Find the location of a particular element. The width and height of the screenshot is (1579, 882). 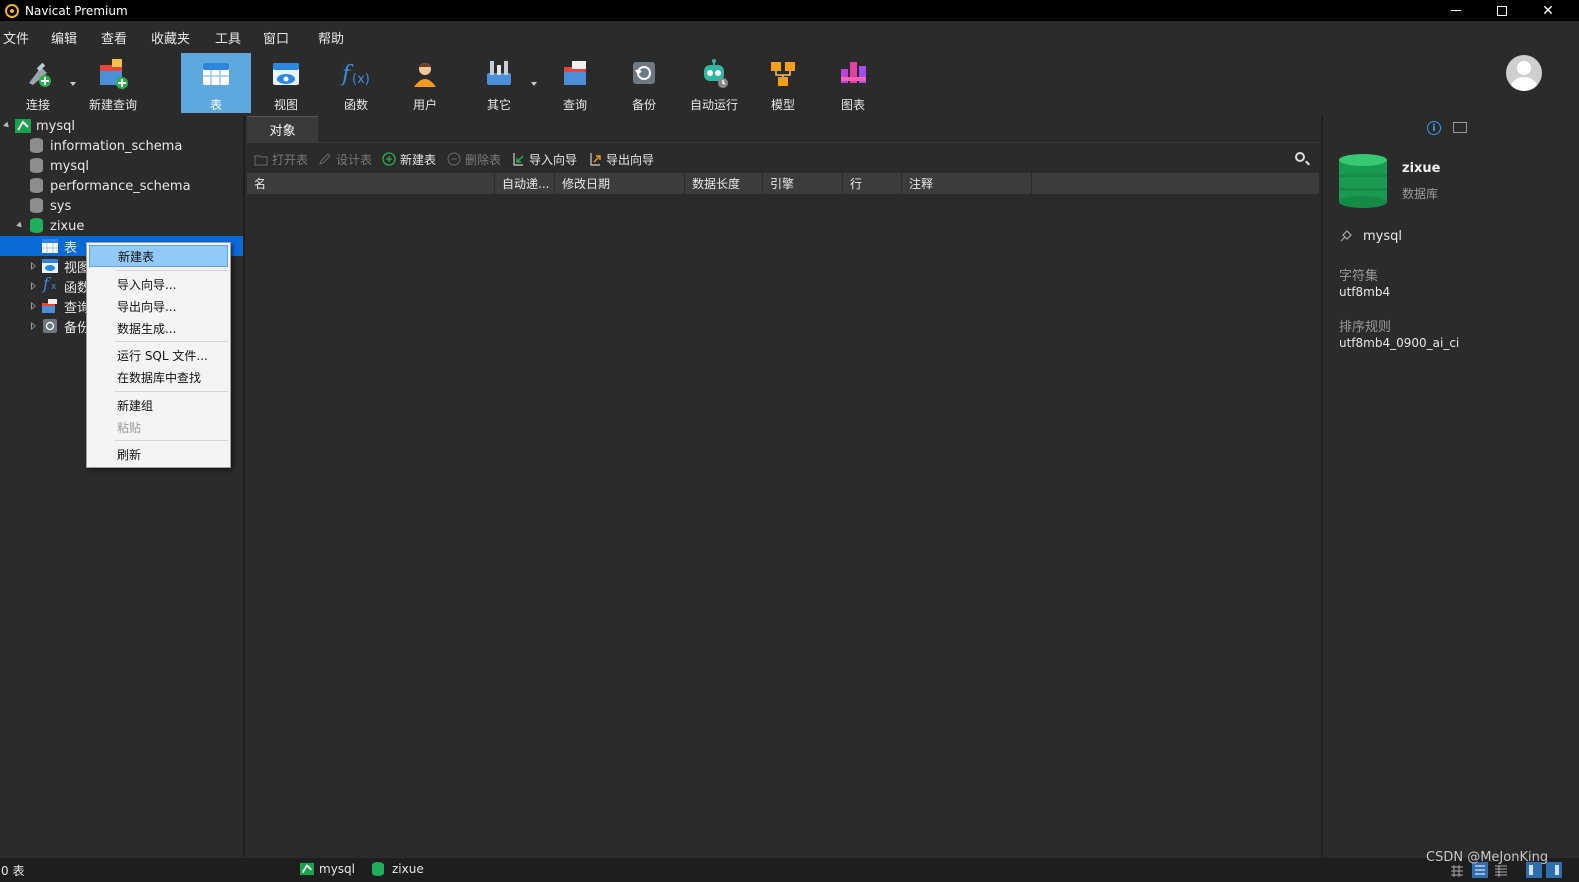

toolbar-automation-button: 自动运行 is located at coordinates (714, 83).